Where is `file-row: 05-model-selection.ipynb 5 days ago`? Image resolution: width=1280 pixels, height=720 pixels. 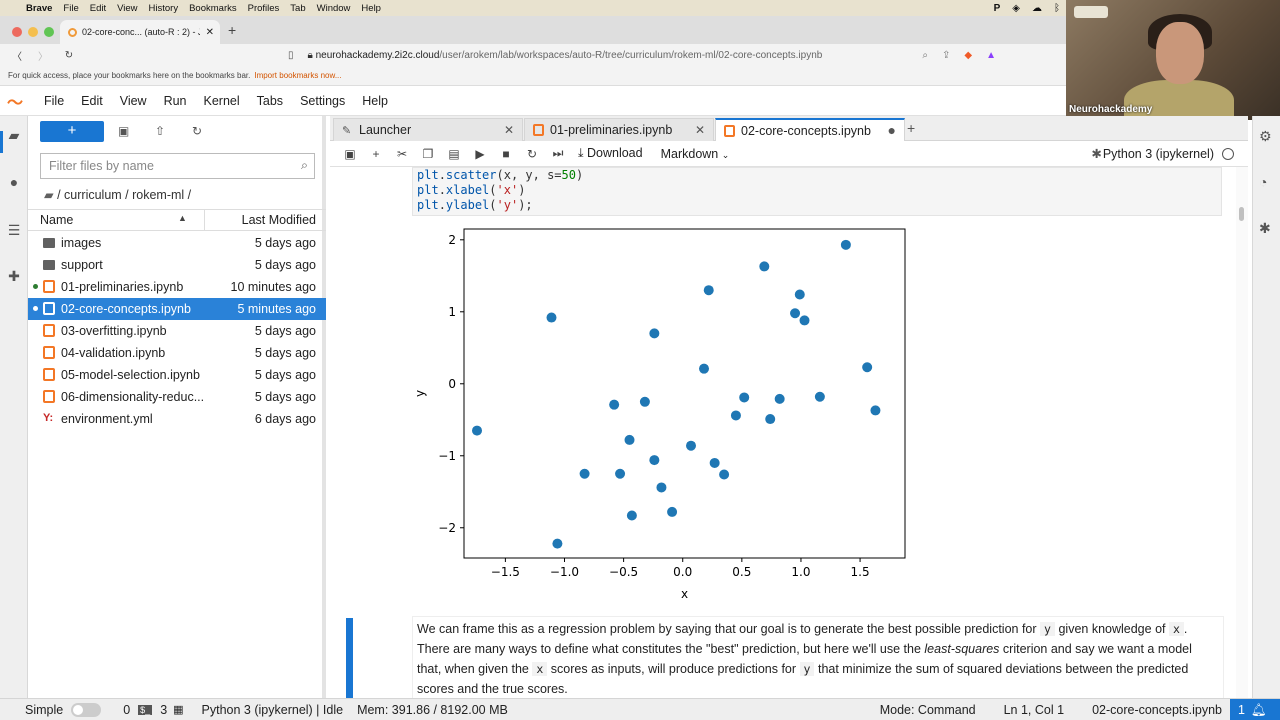 file-row: 05-model-selection.ipynb 5 days ago is located at coordinates (177, 375).